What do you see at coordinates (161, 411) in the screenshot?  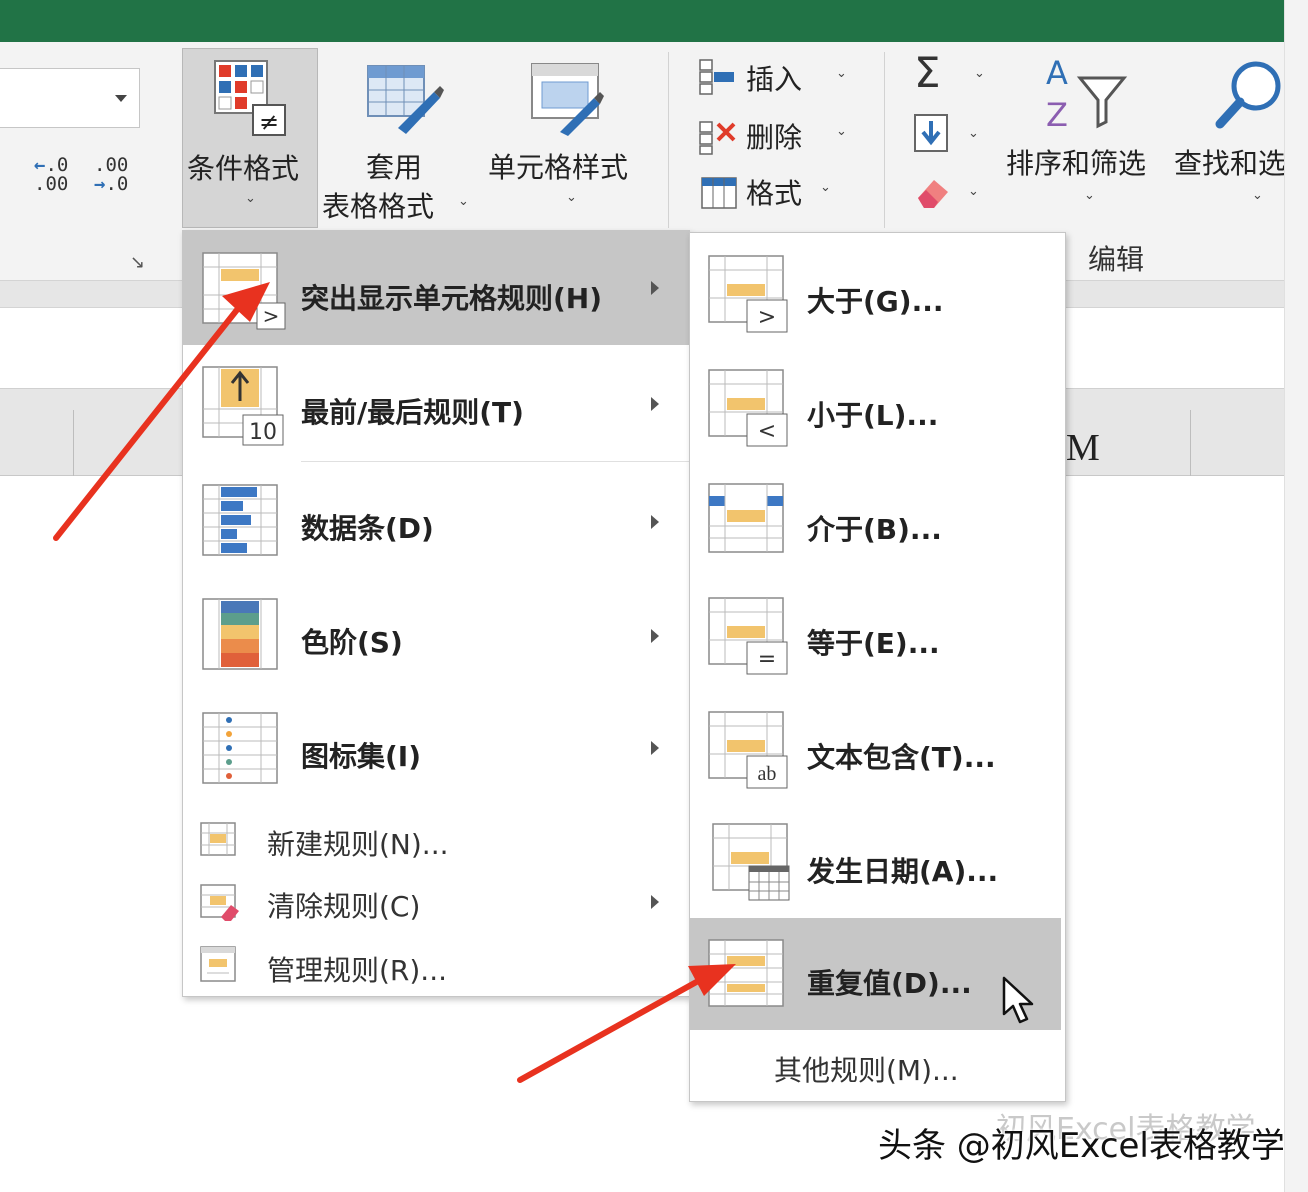 I see `red-arrow-top` at bounding box center [161, 411].